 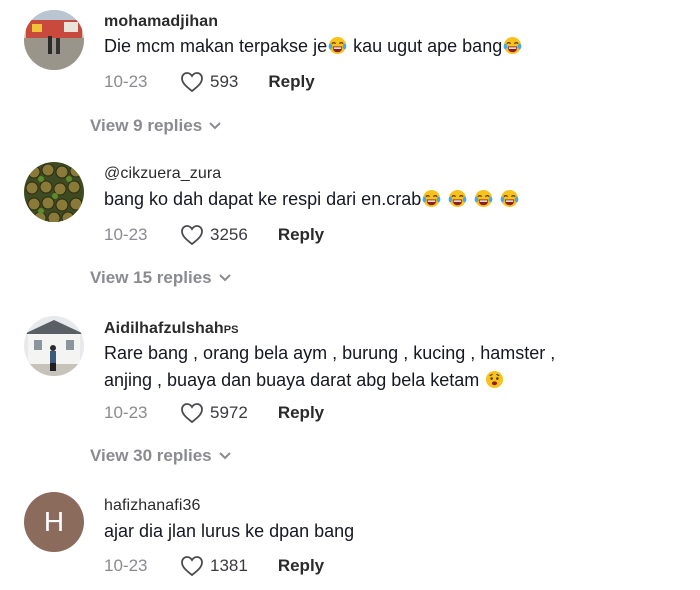 I want to click on view-replies-button: View 30 replies, so click(x=161, y=456).